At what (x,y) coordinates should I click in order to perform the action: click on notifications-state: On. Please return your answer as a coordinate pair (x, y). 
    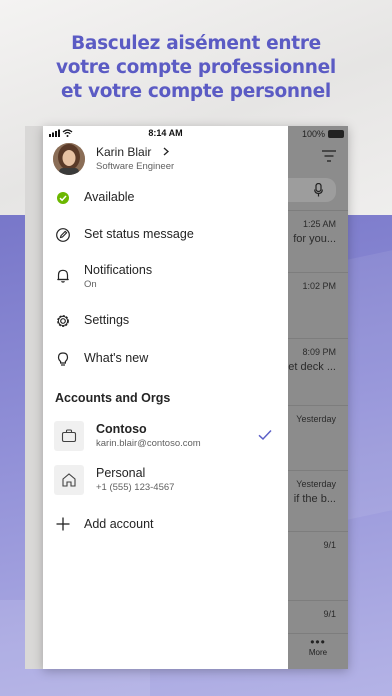
    Looking at the image, I should click on (90, 284).